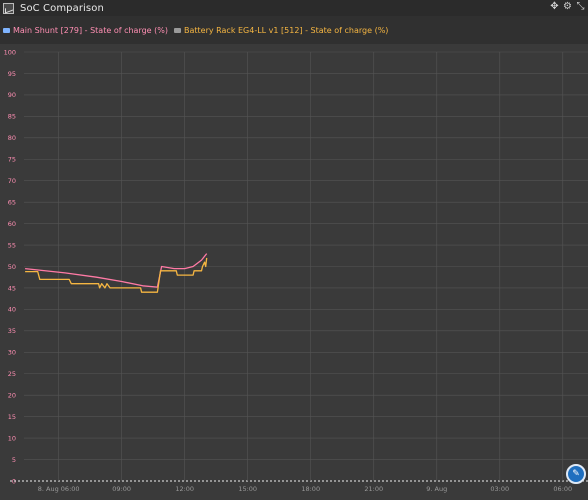 The width and height of the screenshot is (588, 500). I want to click on y-tick-label: 35, so click(12, 331).